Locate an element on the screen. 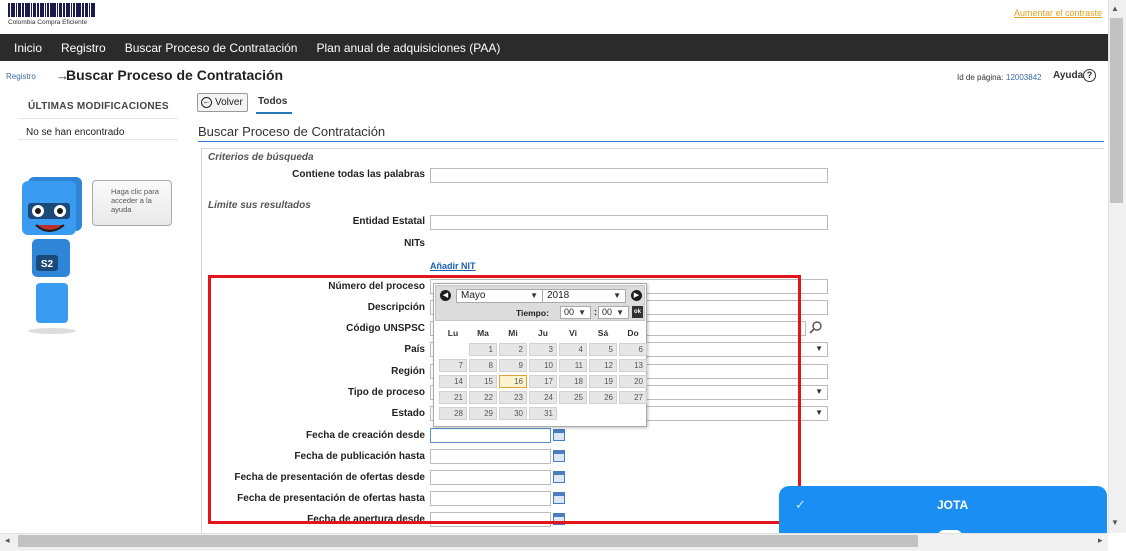 The height and width of the screenshot is (551, 1126). calendar-day: 23 is located at coordinates (513, 397).